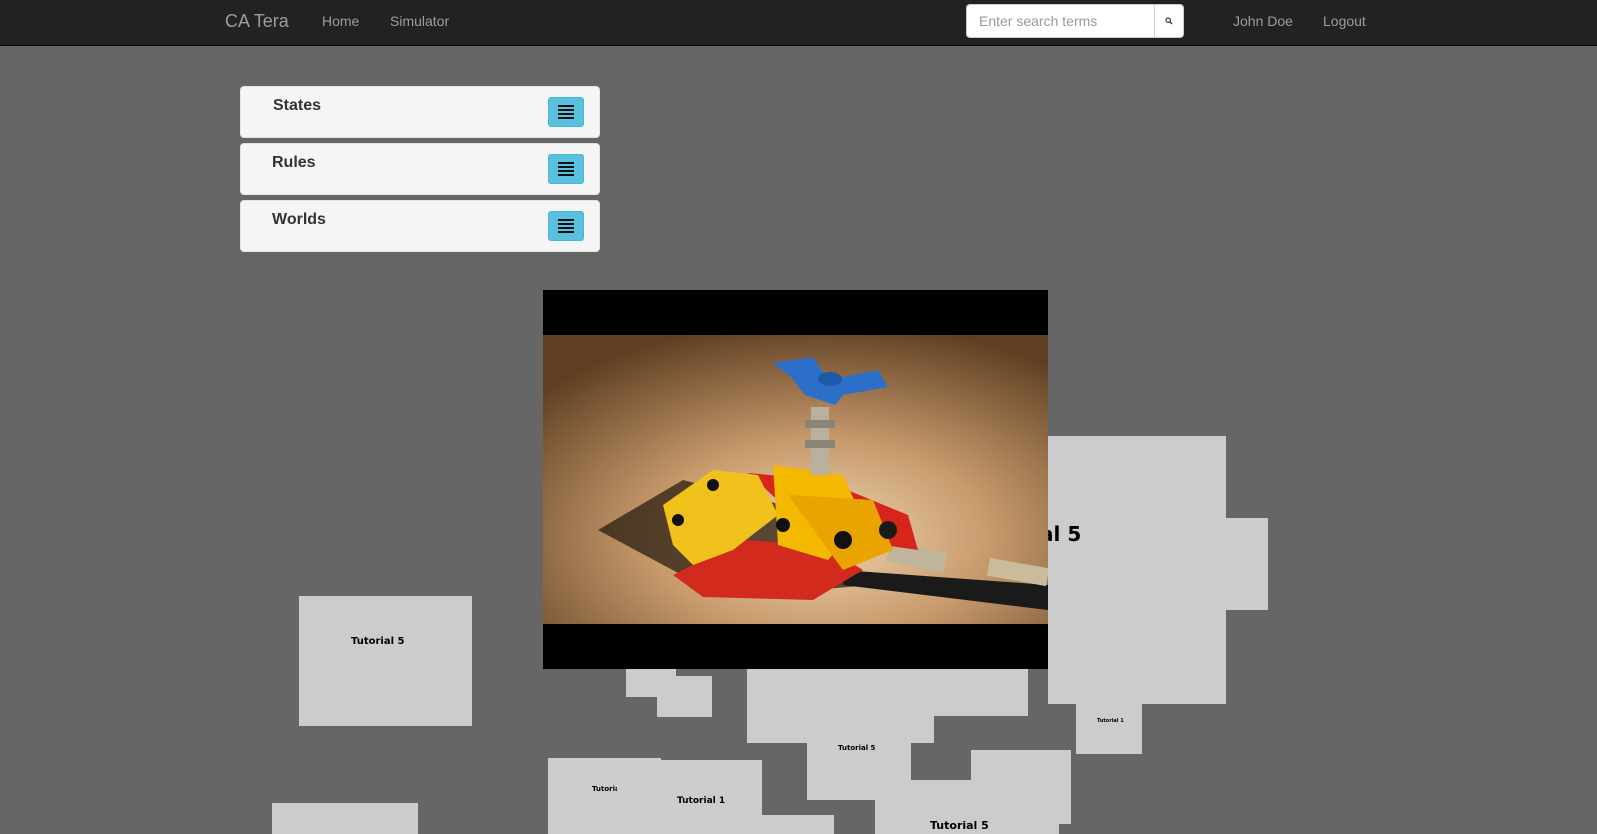  What do you see at coordinates (299, 219) in the screenshot?
I see `worlds-panel-title: Worlds` at bounding box center [299, 219].